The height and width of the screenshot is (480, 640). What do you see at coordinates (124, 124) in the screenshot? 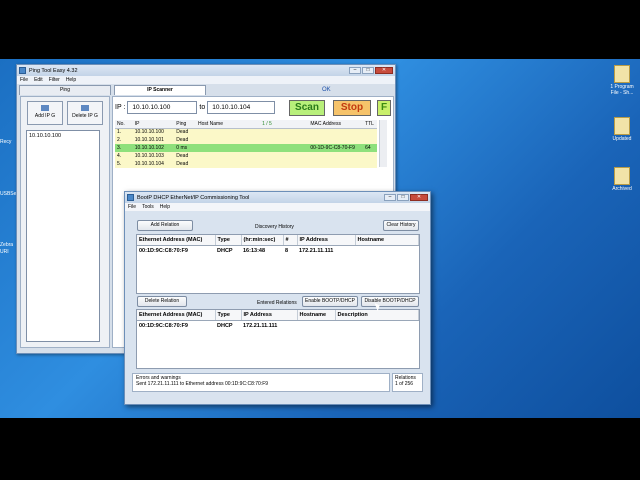
I see `col-no: No.` at bounding box center [124, 124].